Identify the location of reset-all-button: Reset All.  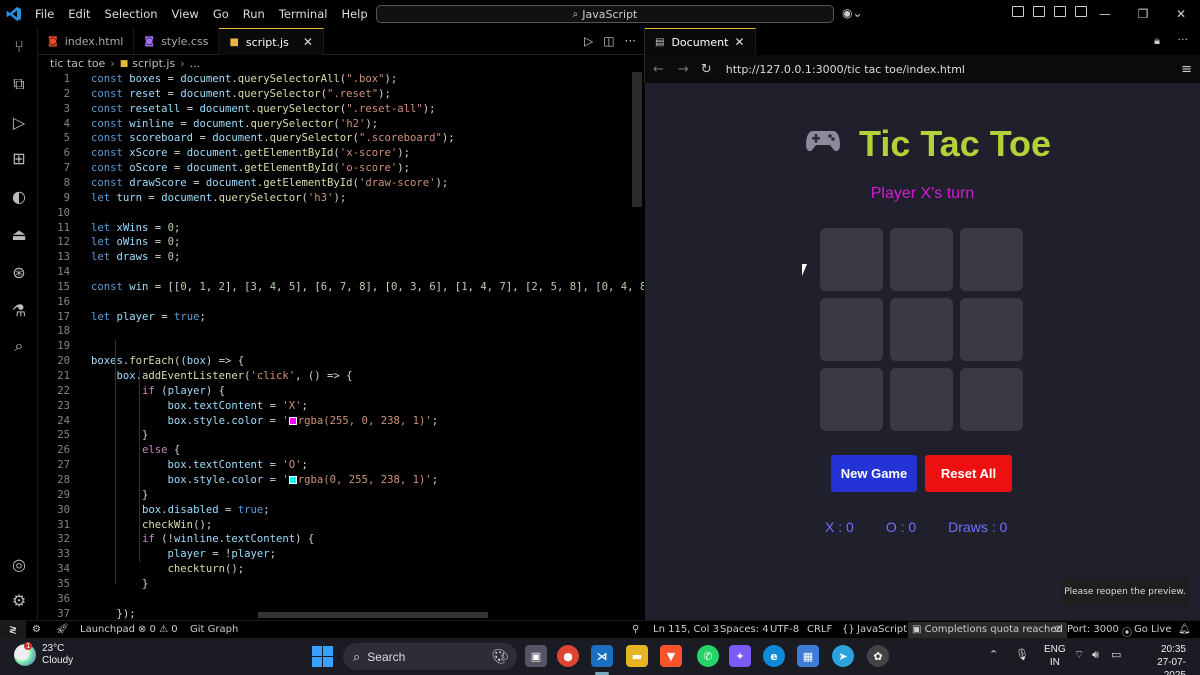
(968, 473).